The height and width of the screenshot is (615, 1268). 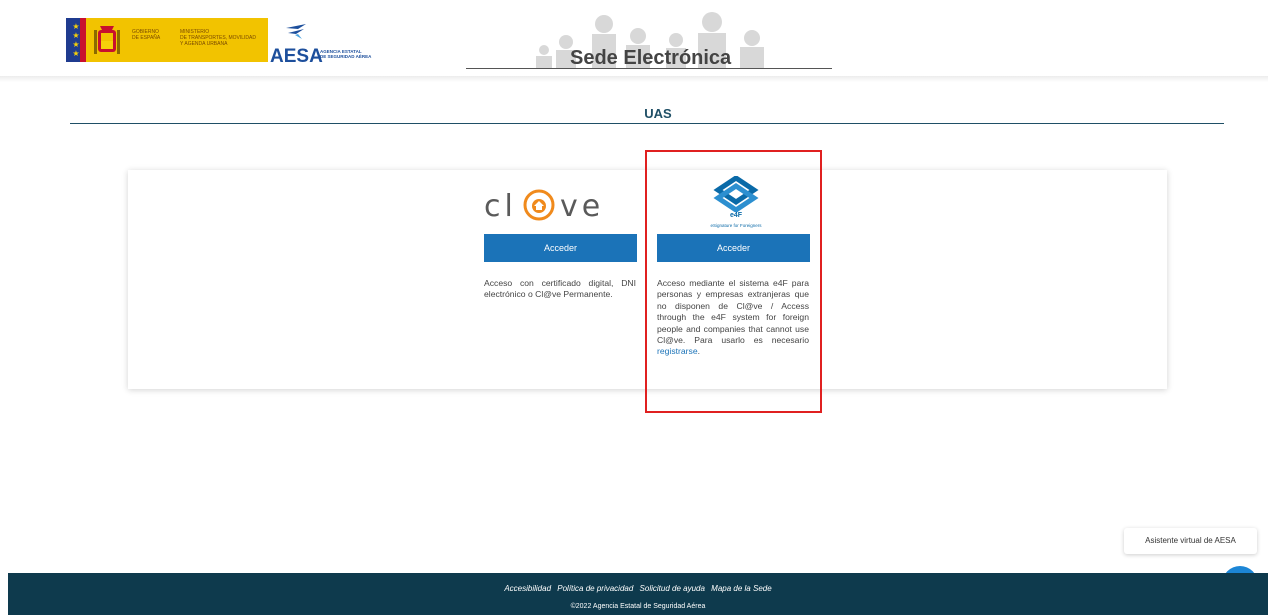 What do you see at coordinates (582, 206) in the screenshot?
I see `svg-text: ve` at bounding box center [582, 206].